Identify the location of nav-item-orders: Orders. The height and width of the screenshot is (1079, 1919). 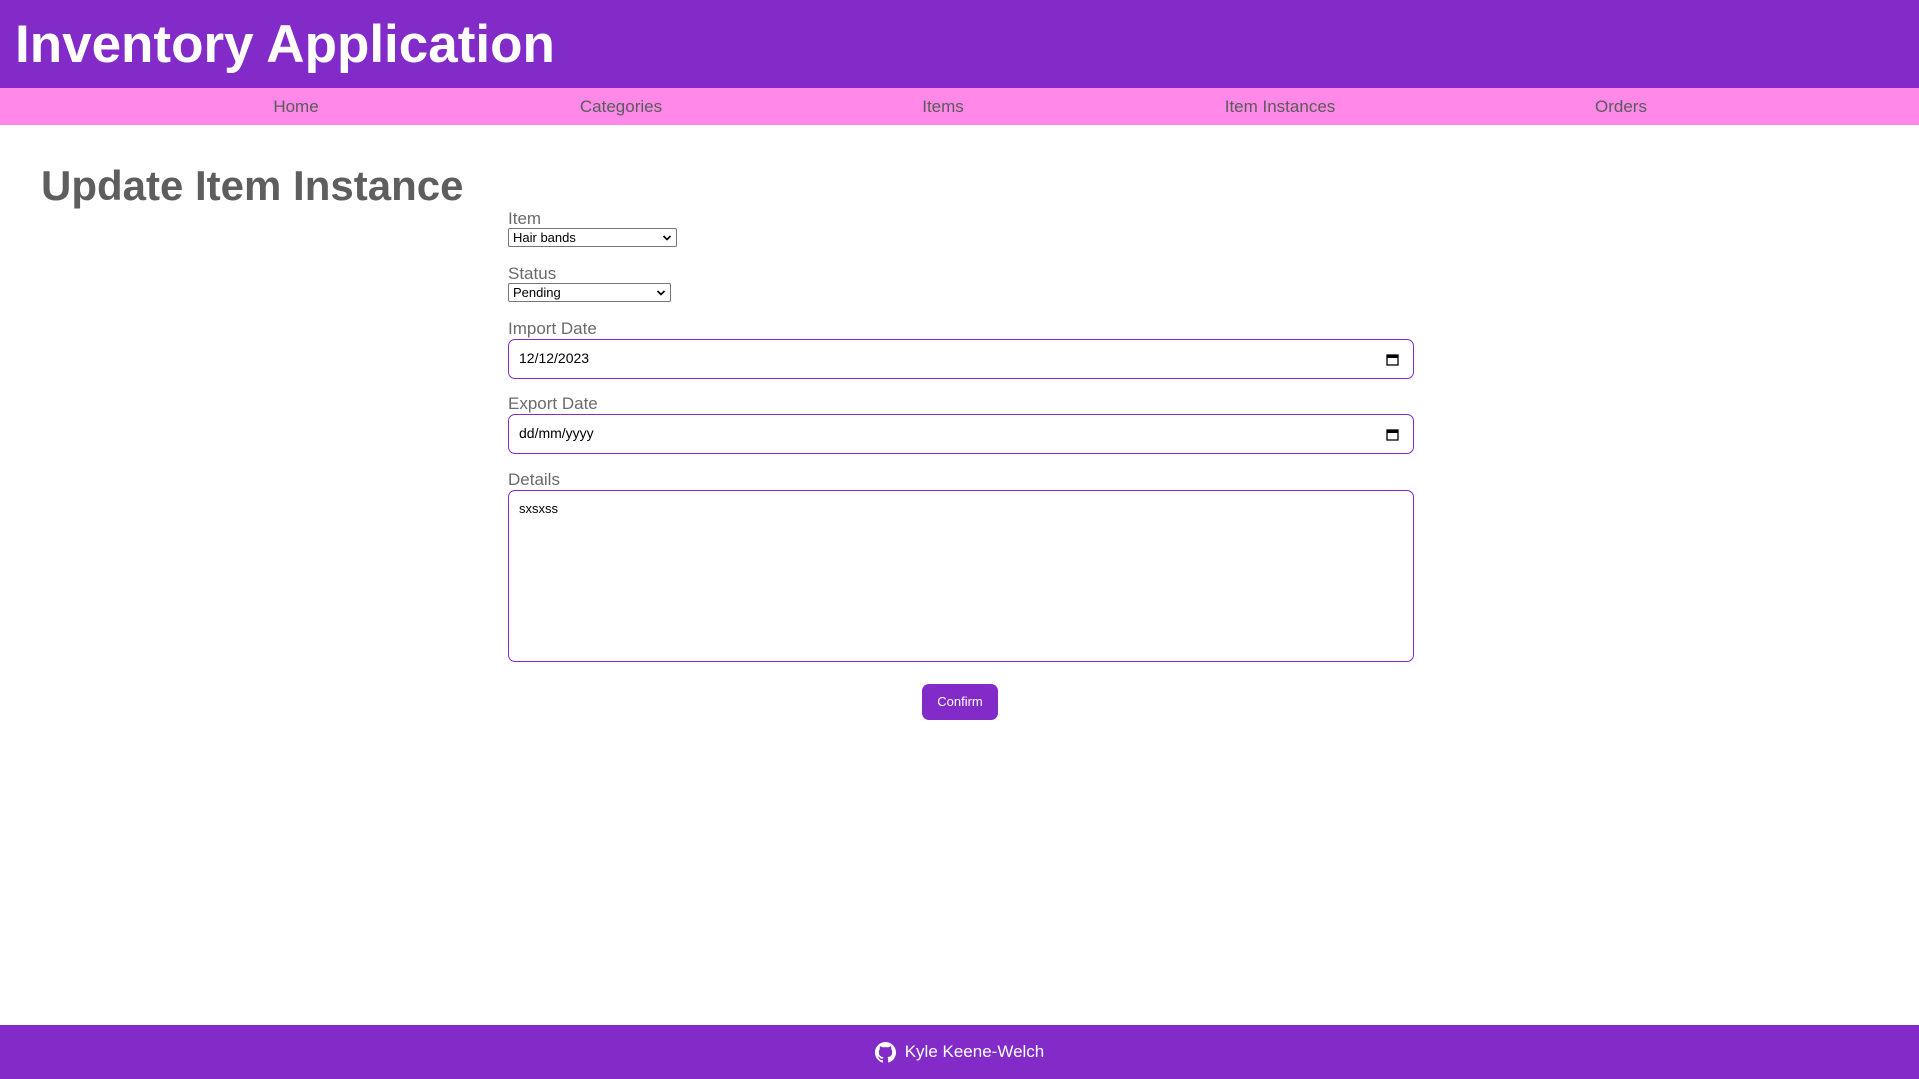
(1621, 106).